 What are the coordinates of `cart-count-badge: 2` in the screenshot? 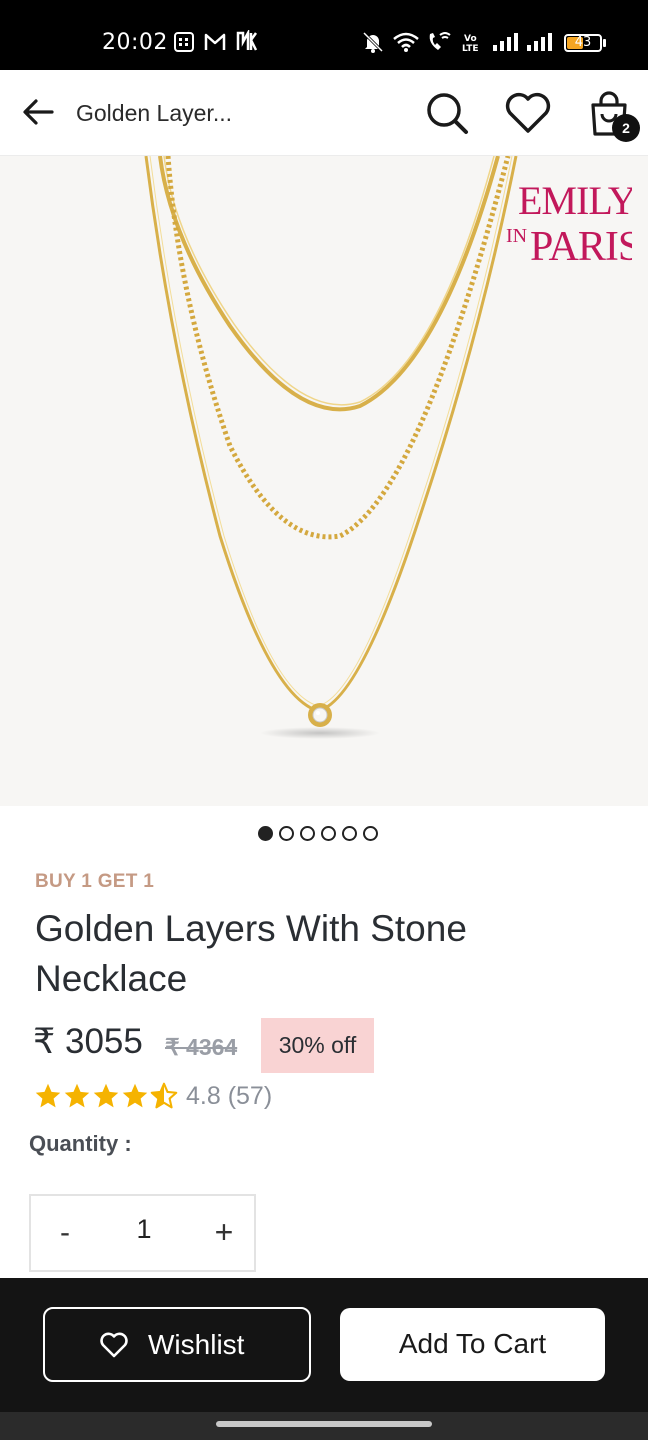 It's located at (626, 128).